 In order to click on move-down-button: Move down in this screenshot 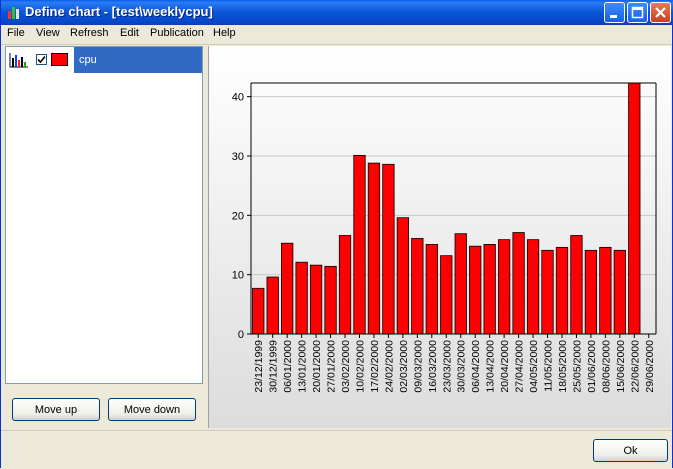, I will do `click(152, 409)`.